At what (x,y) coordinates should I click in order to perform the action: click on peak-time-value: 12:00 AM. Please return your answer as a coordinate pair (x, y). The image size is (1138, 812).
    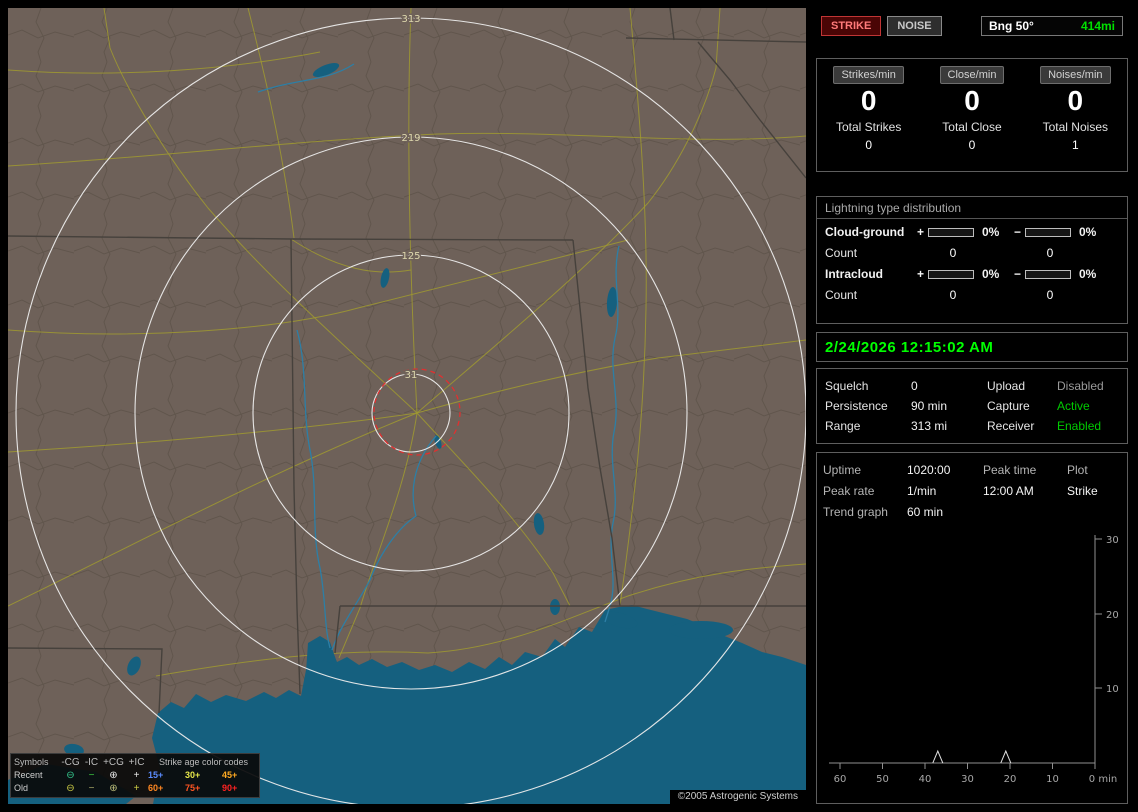
    Looking at the image, I should click on (1008, 491).